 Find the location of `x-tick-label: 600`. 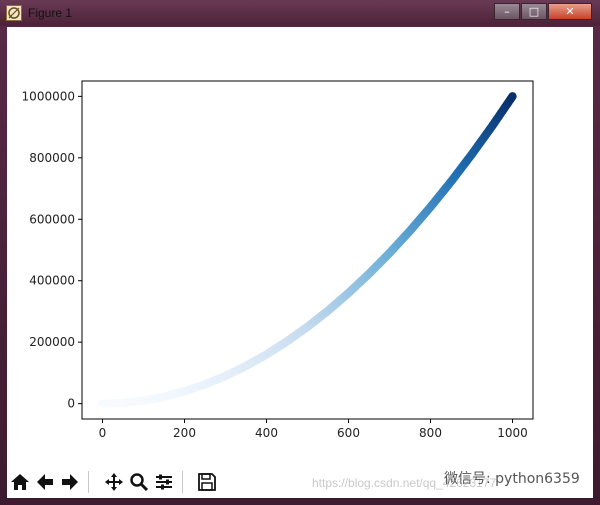

x-tick-label: 600 is located at coordinates (348, 433).